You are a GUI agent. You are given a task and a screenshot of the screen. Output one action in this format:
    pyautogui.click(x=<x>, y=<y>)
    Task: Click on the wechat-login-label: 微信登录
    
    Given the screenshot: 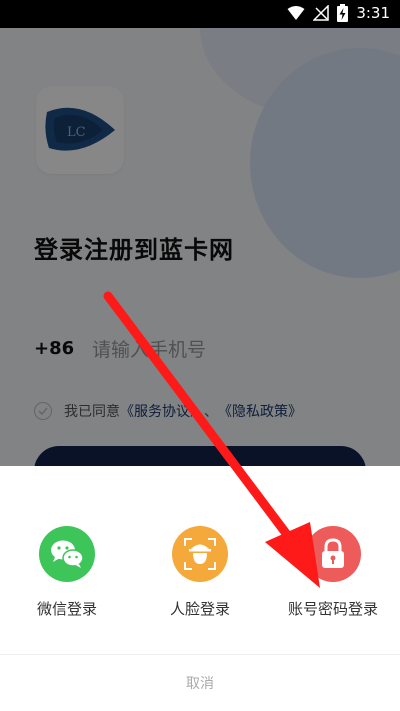 What is the action you would take?
    pyautogui.click(x=66, y=609)
    